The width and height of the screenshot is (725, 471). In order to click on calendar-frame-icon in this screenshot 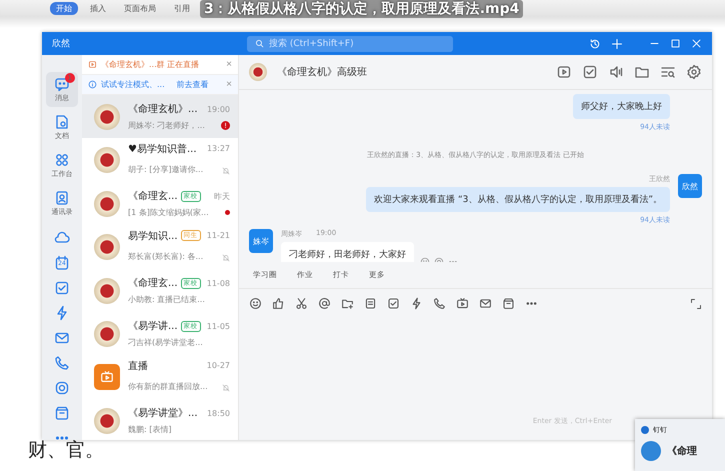, I will do `click(62, 263)`.